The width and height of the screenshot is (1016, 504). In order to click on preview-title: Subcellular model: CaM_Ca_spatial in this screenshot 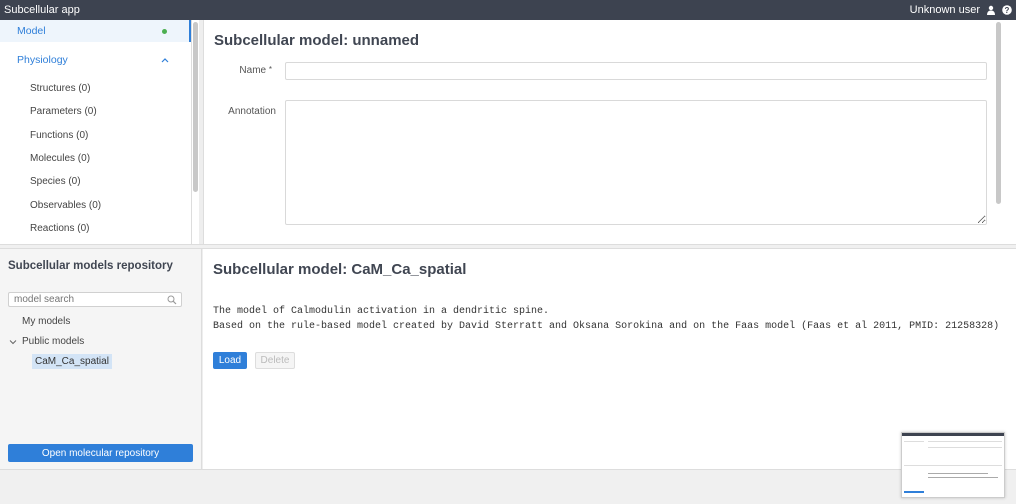, I will do `click(340, 269)`.